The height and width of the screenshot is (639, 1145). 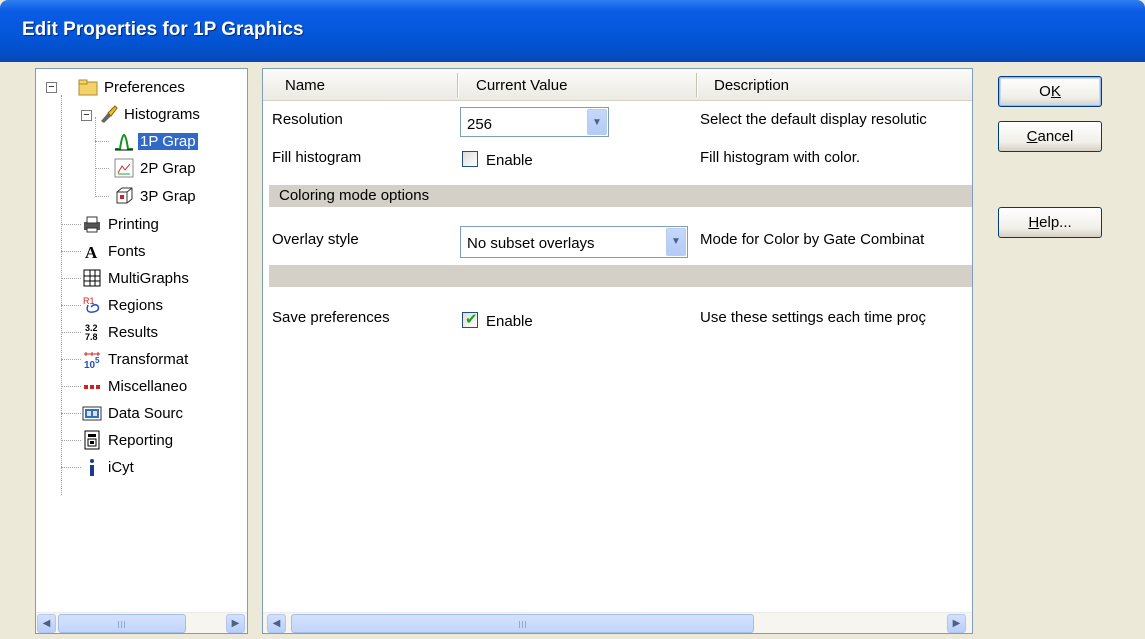 I want to click on tree-item-fonts: A Fonts, so click(x=115, y=251).